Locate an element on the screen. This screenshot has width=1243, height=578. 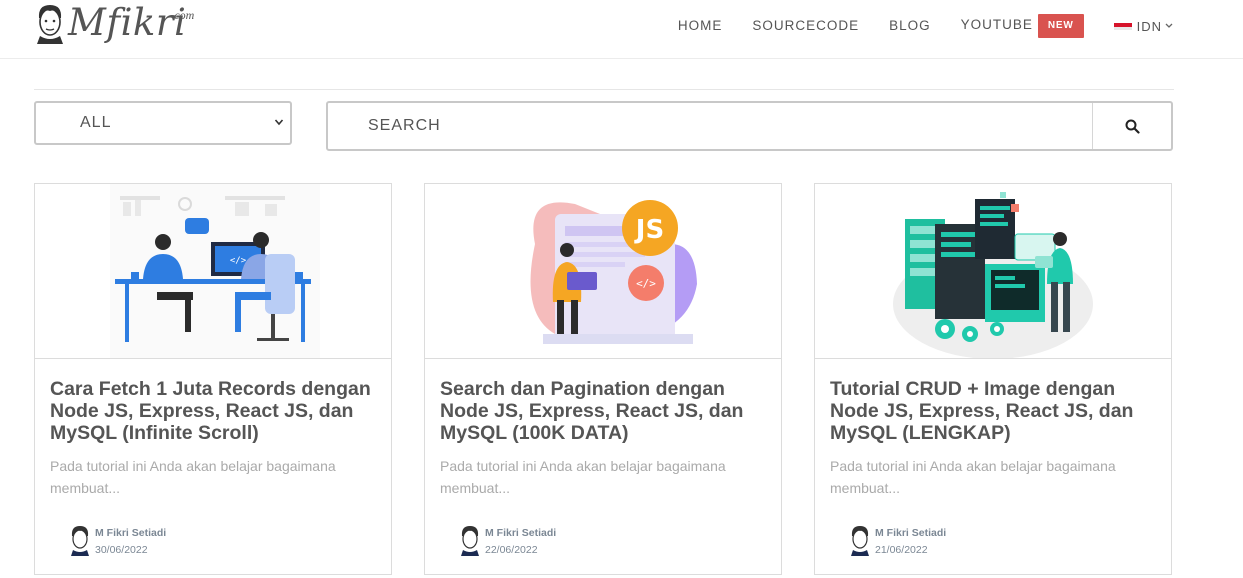
category-select-value: ALL is located at coordinates (96, 122).